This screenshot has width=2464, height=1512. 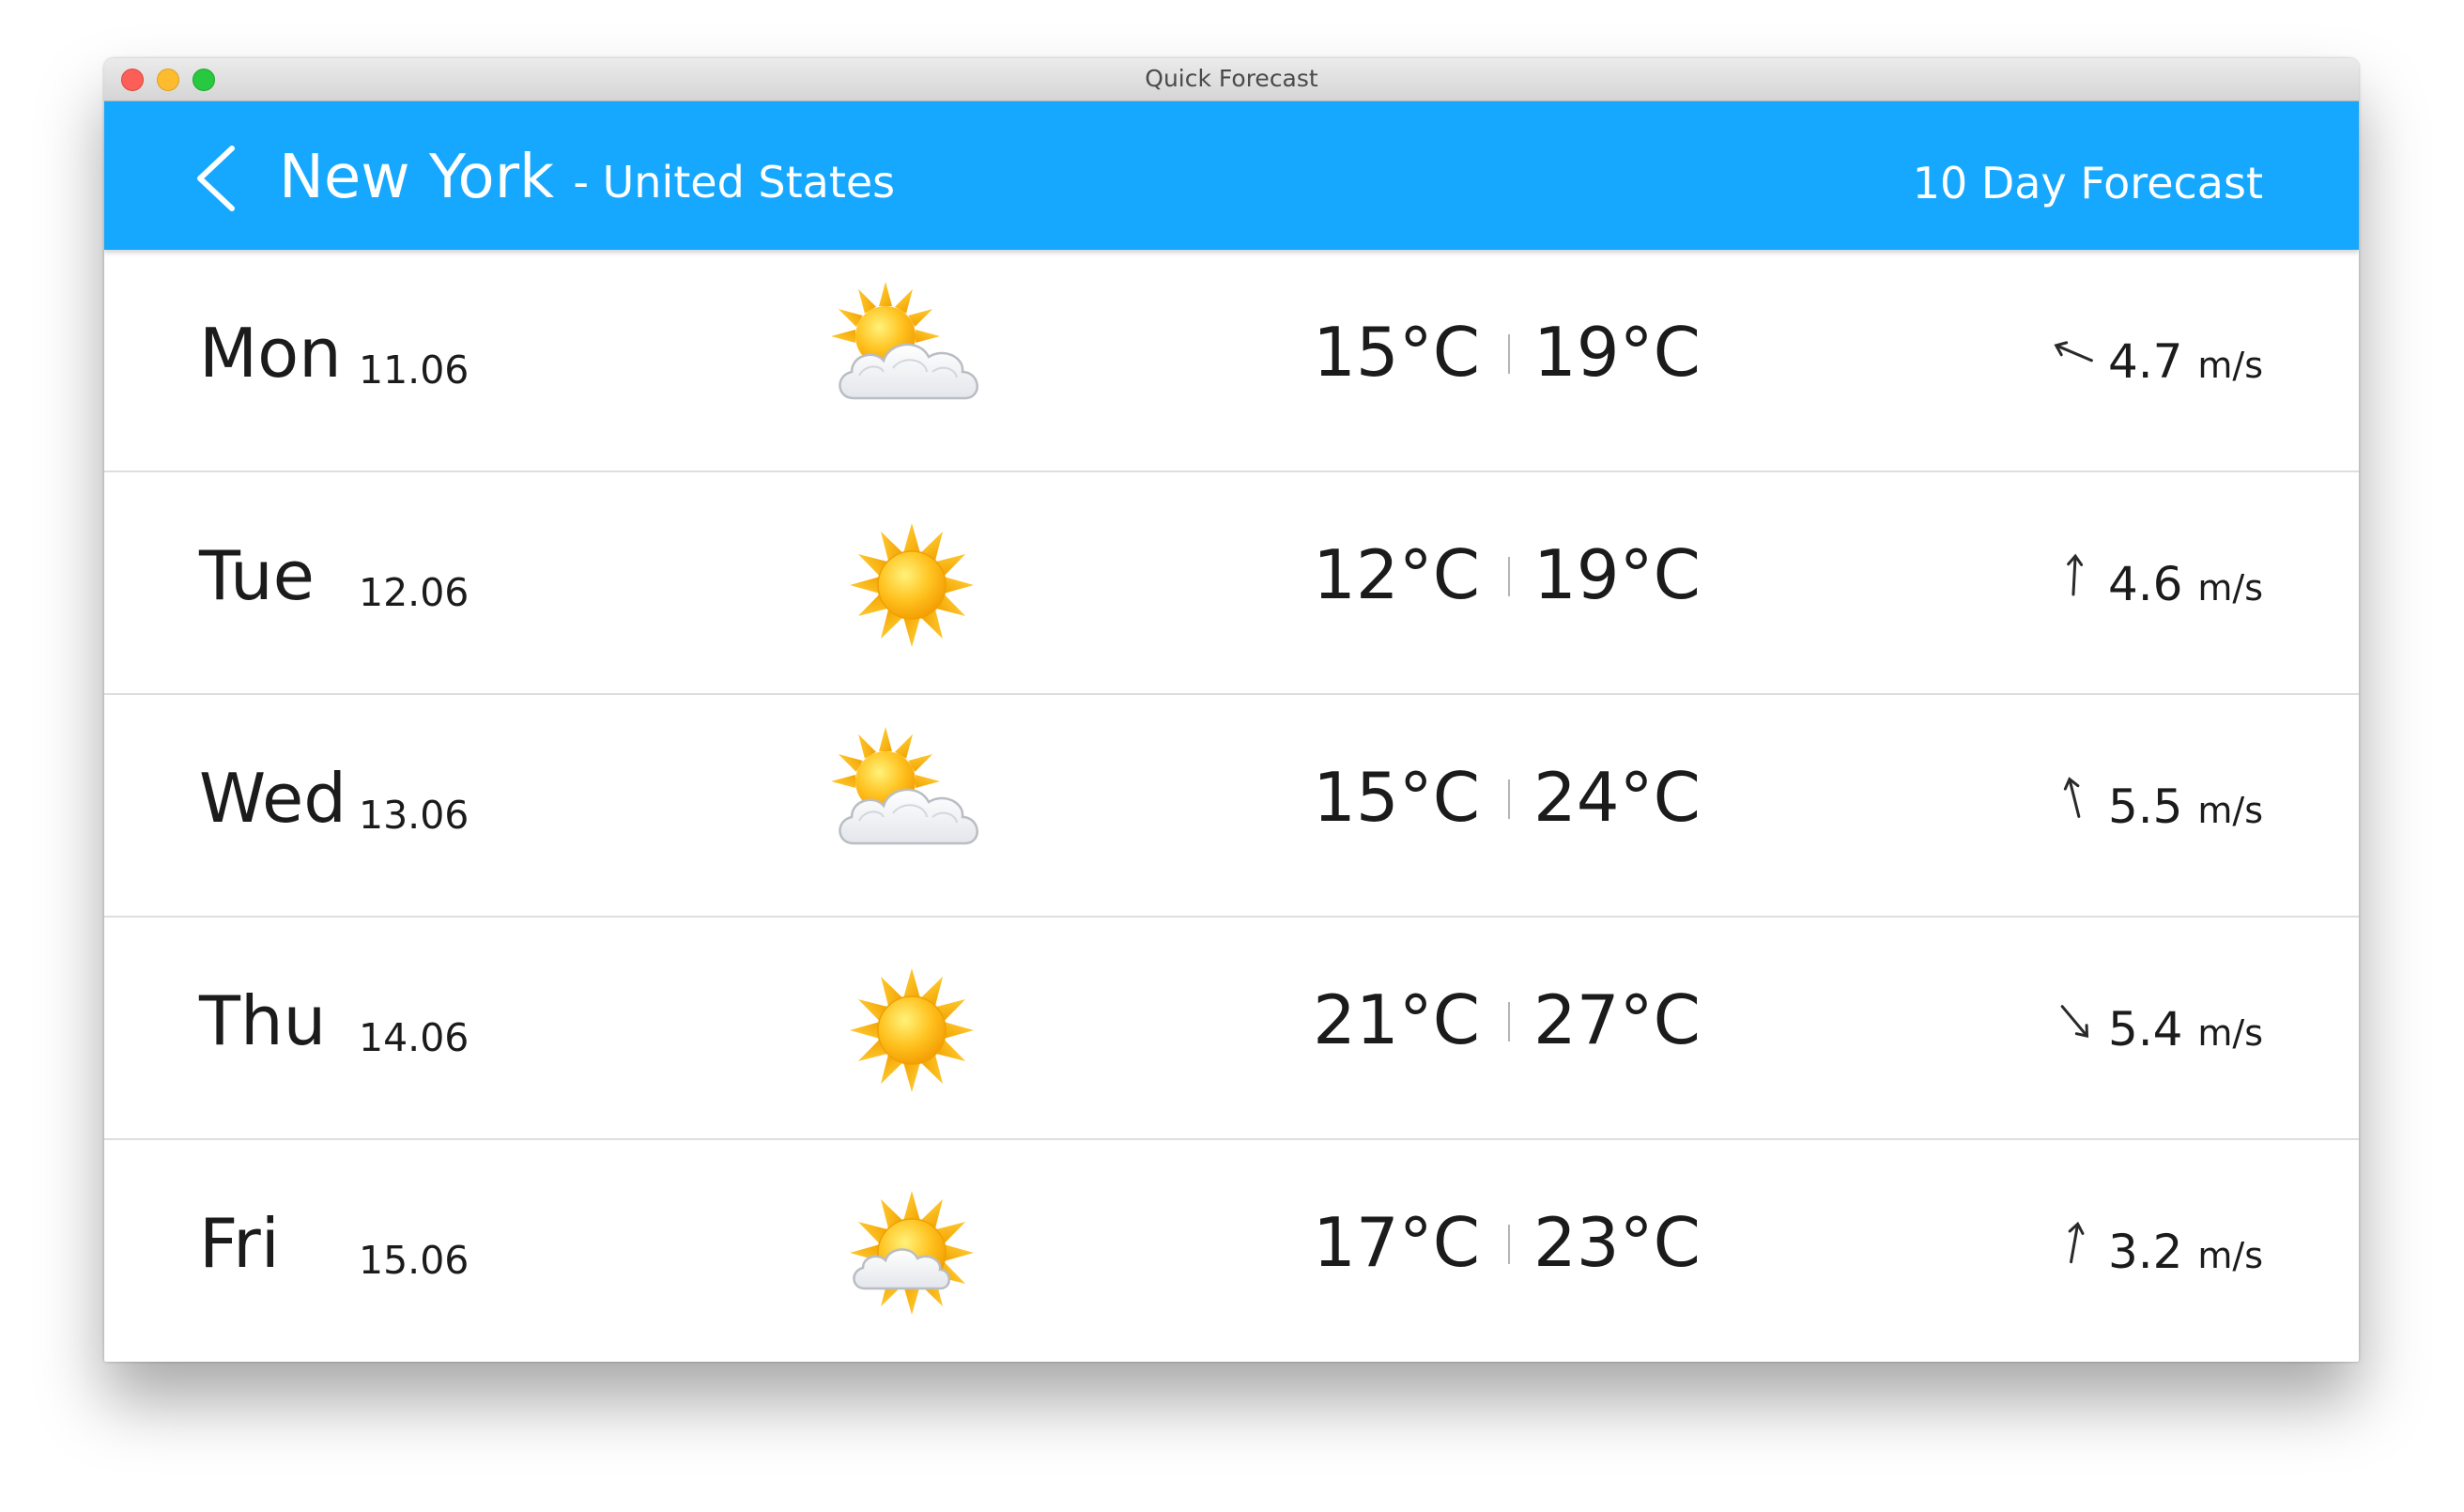 What do you see at coordinates (1396, 1019) in the screenshot?
I see `temp-low: 21°C` at bounding box center [1396, 1019].